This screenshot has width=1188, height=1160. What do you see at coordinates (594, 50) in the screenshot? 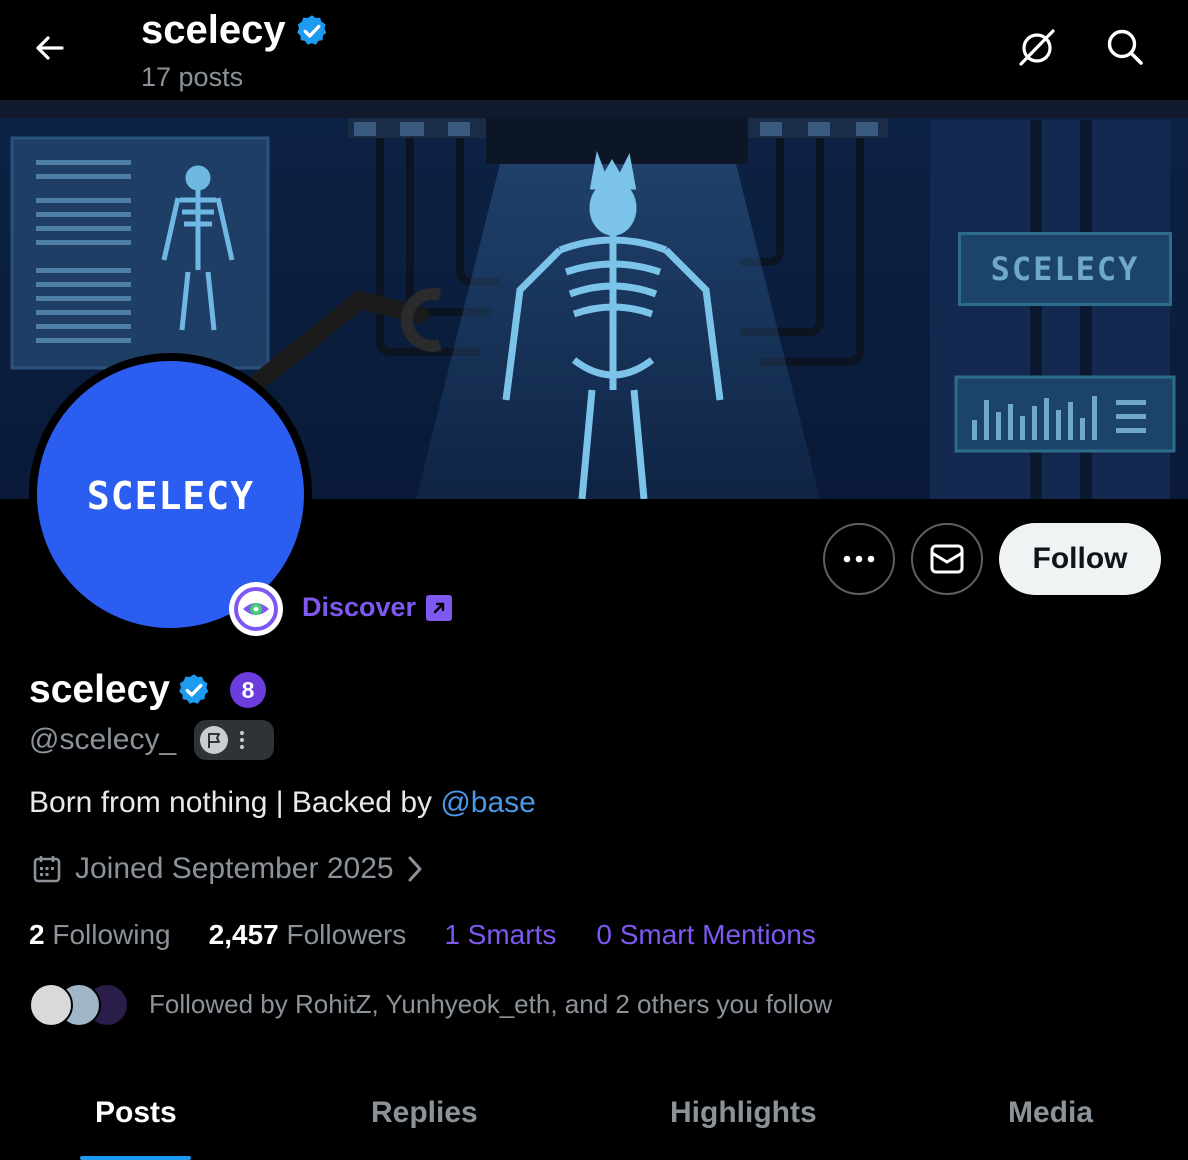
I see `top-bar: scelecy 17 posts` at bounding box center [594, 50].